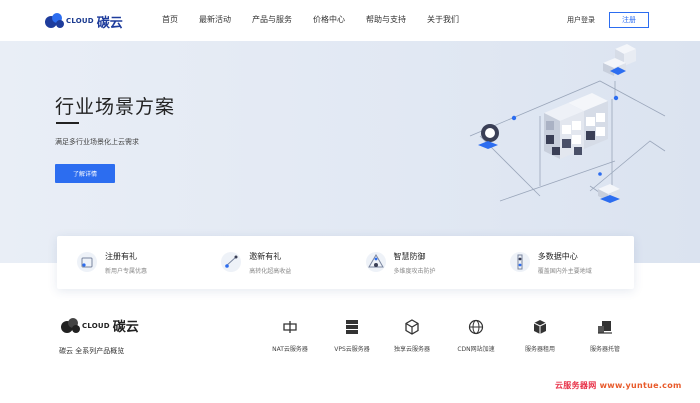 The image size is (700, 403). Describe the element at coordinates (605, 336) in the screenshot. I see `product-item: 服务器托管` at that location.